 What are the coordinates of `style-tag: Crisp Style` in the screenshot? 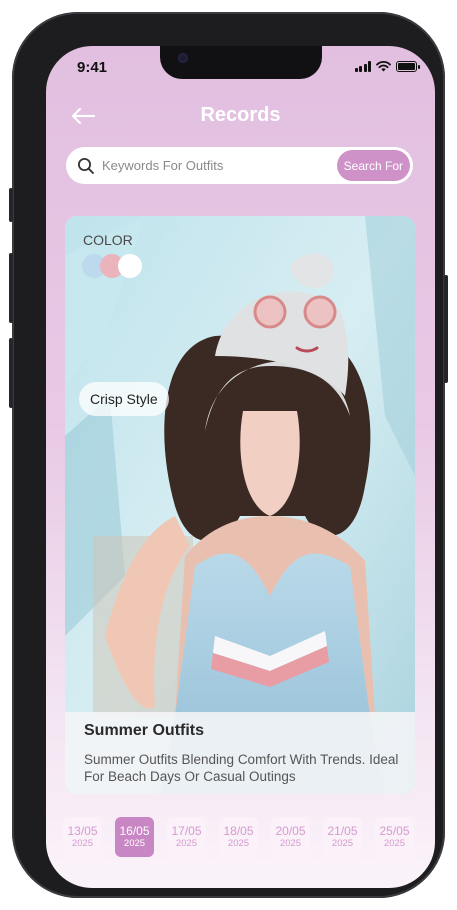 It's located at (124, 399).